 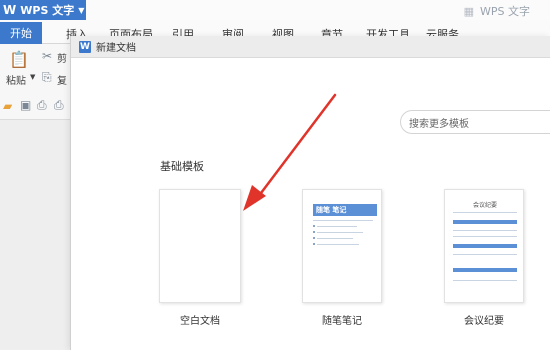 What do you see at coordinates (42, 105) in the screenshot?
I see `export-icon: ⎙` at bounding box center [42, 105].